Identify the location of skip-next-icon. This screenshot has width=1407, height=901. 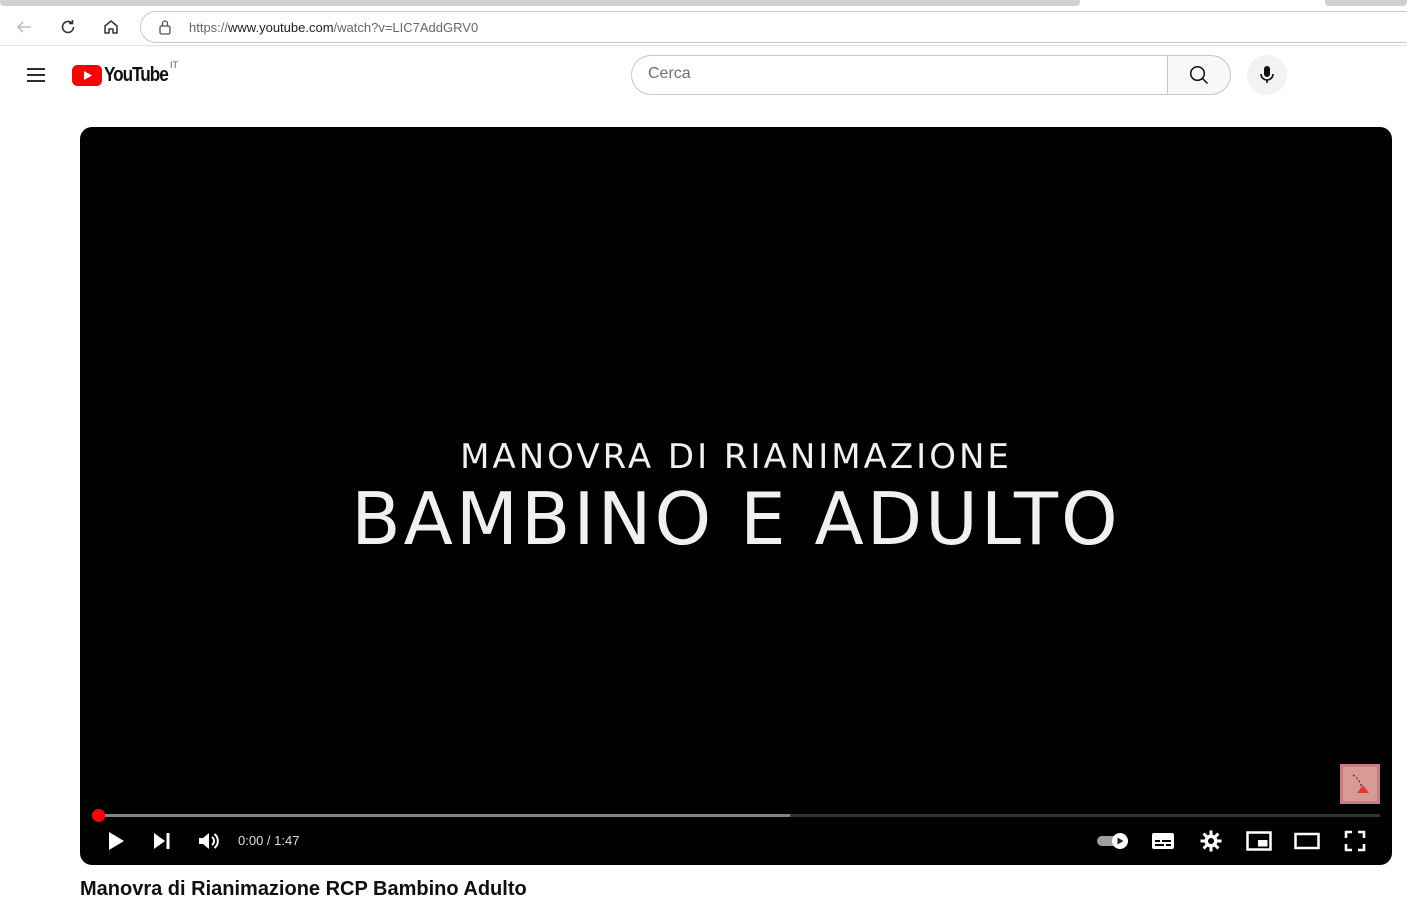
(162, 841).